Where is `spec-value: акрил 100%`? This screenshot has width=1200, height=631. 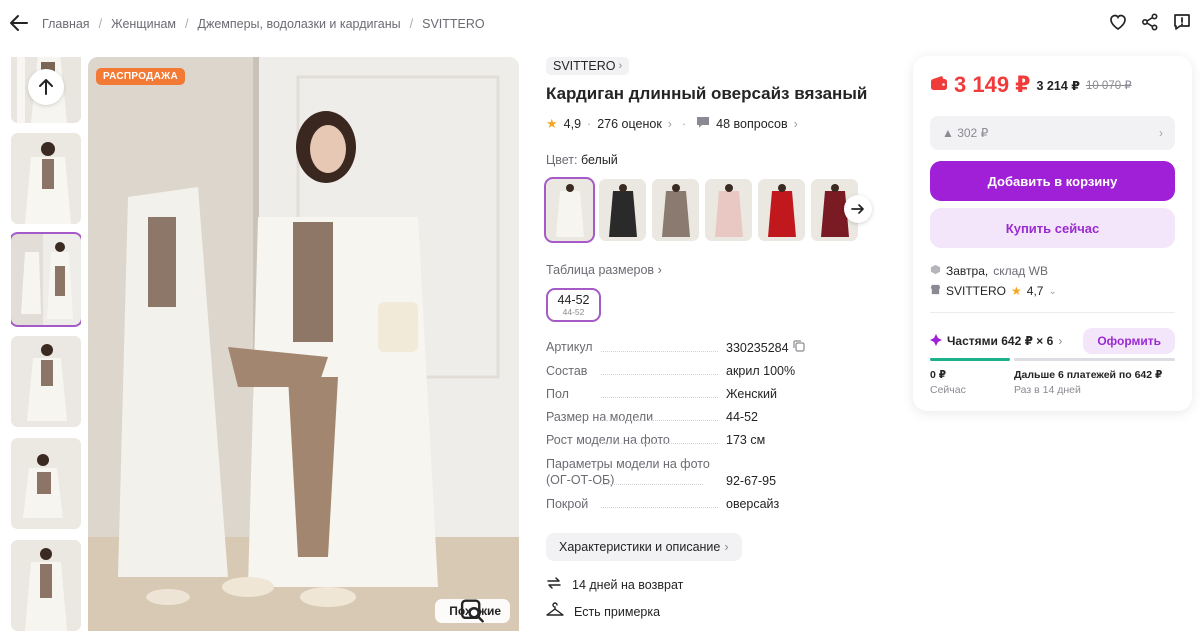
spec-value: акрил 100% is located at coordinates (761, 371).